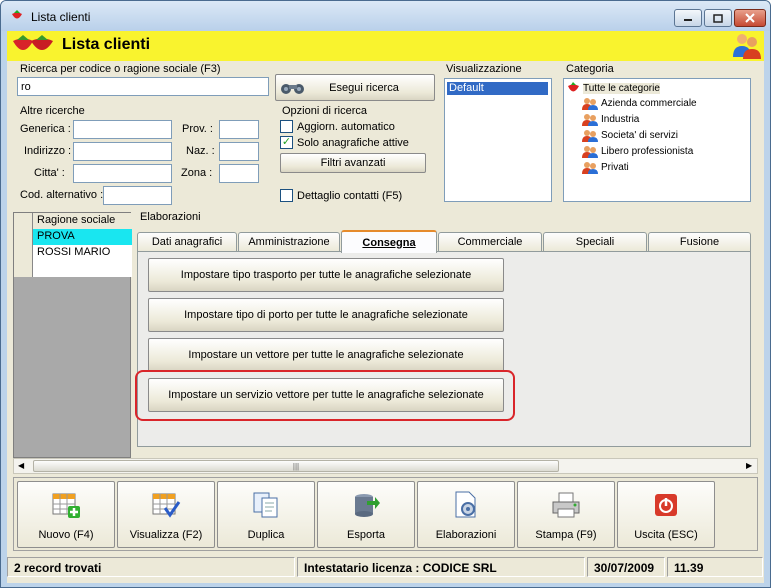 This screenshot has height=588, width=771. I want to click on solo-label: Solo anagrafiche attive, so click(353, 142).